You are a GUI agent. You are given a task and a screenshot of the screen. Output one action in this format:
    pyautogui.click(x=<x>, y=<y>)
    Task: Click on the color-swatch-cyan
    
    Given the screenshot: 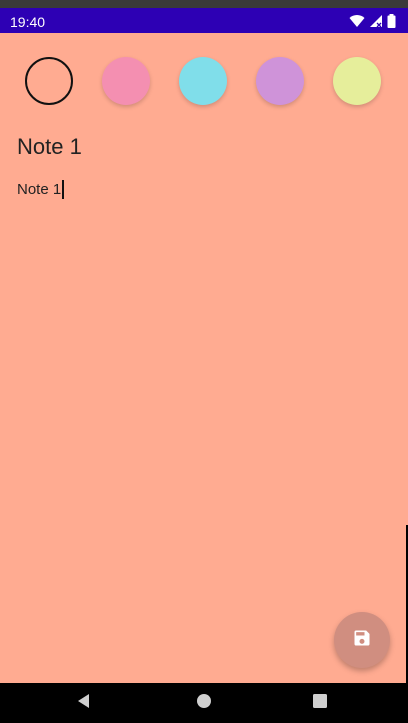 What is the action you would take?
    pyautogui.click(x=203, y=81)
    